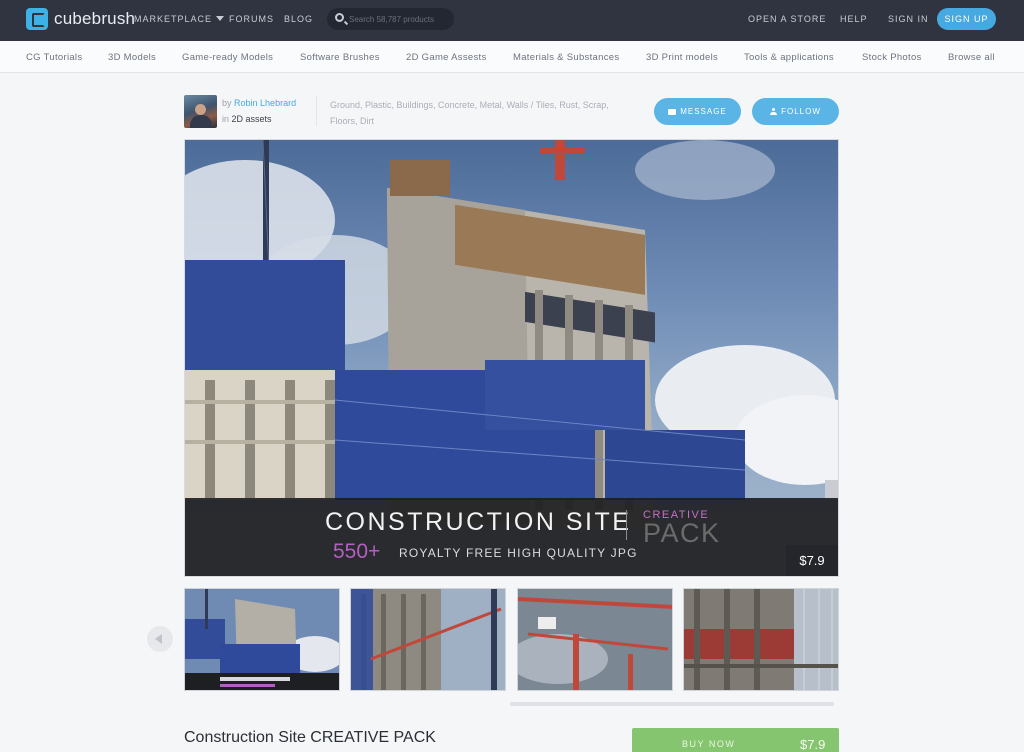 The image size is (1024, 752). I want to click on category-prefix: in, so click(226, 119).